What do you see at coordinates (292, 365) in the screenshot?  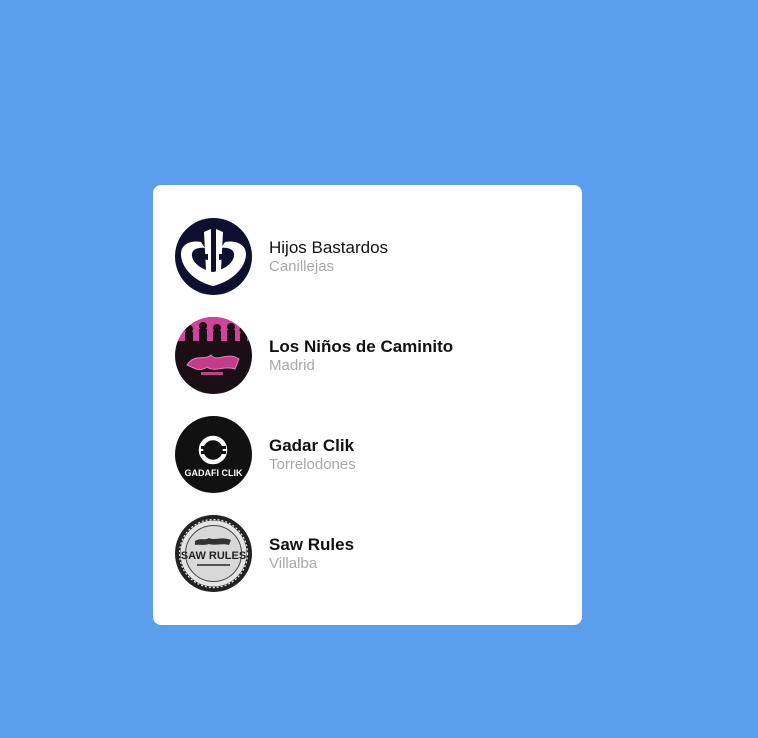 I see `artist-location: Madrid` at bounding box center [292, 365].